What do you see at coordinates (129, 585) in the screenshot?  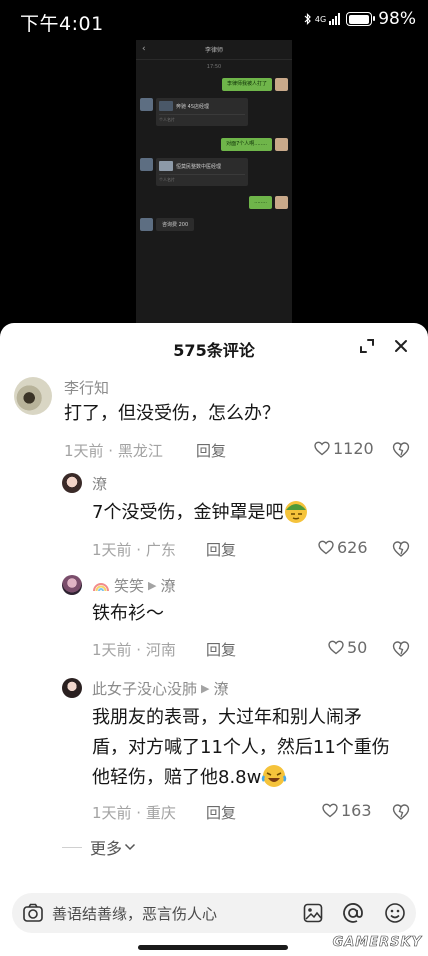 I see `comment-author: 笑笑` at bounding box center [129, 585].